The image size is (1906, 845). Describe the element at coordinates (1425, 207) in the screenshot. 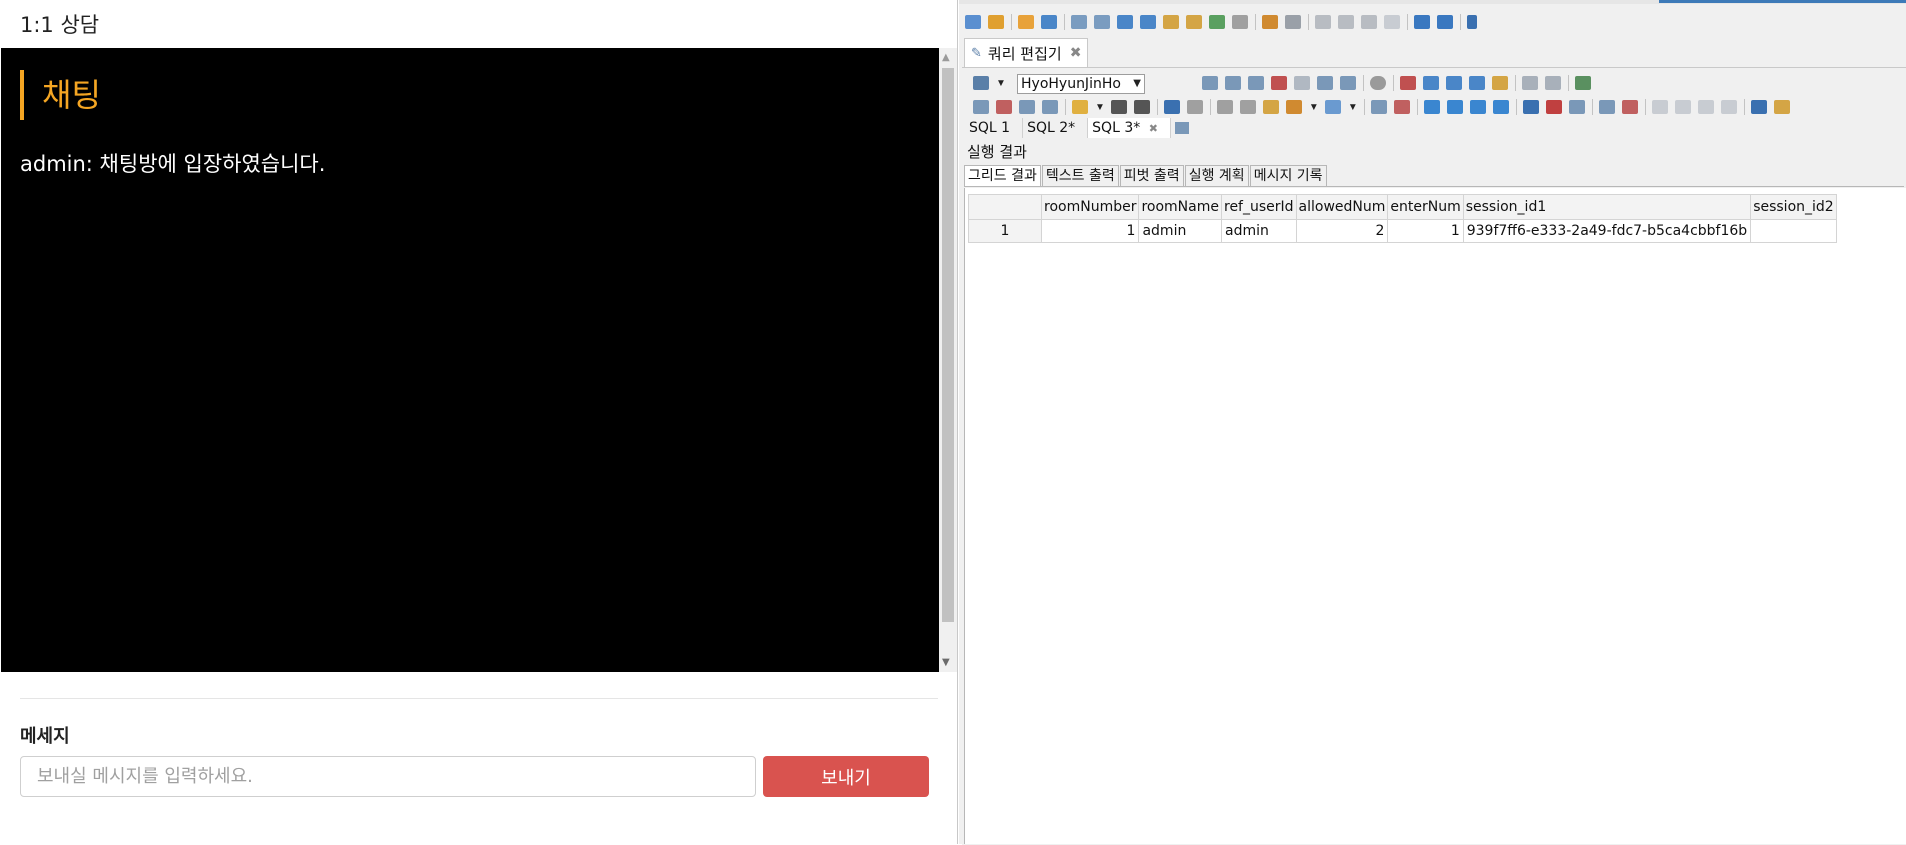

I see `column-header: enterNum` at that location.